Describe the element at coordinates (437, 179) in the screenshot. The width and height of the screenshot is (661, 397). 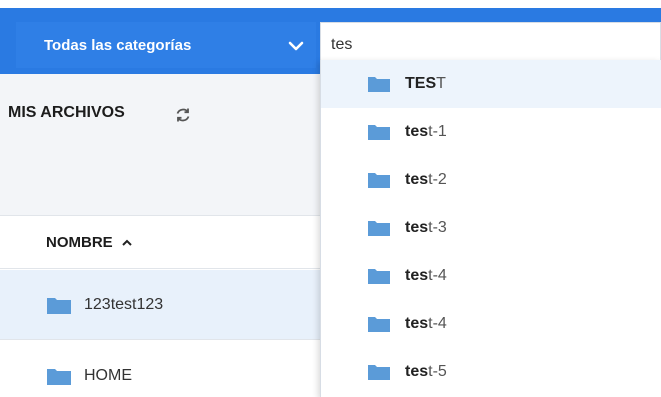
I see `suggestion-rest: t-2` at that location.